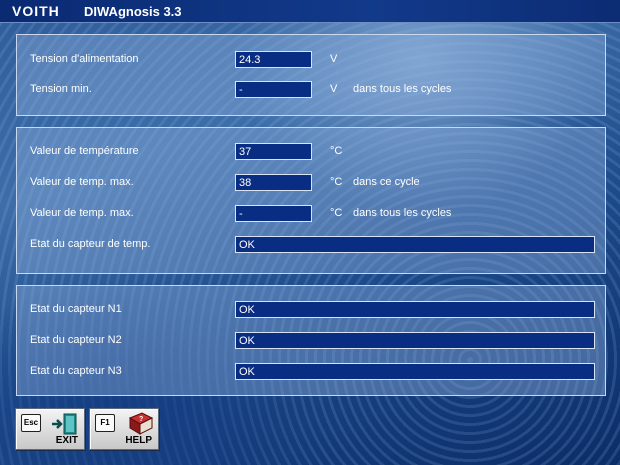 The image size is (620, 465). Describe the element at coordinates (82, 182) in the screenshot. I see `label-max-temp-cycle: Valeur de temp. max.` at that location.